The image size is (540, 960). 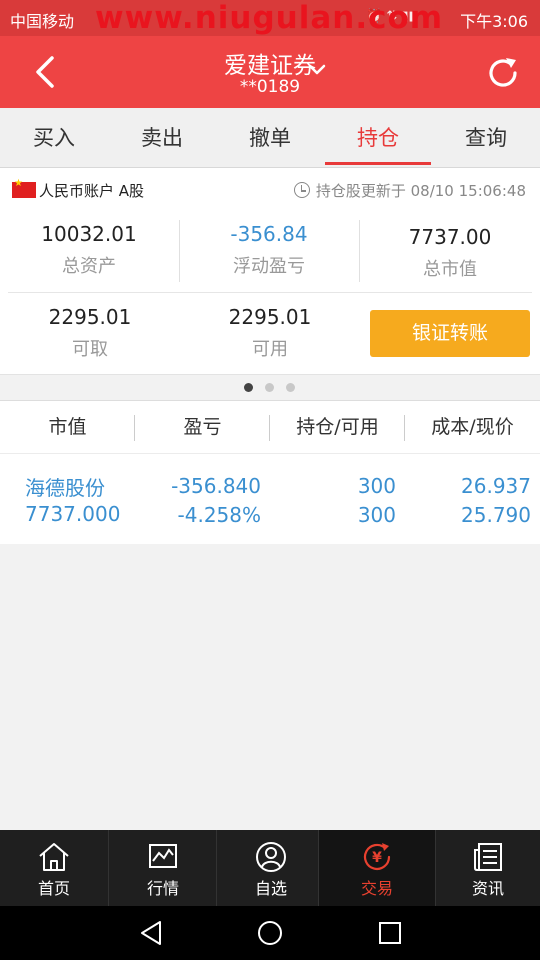 I want to click on holdings-header: 市值 盈亏 持仓/可用 成本/现价, so click(x=270, y=427).